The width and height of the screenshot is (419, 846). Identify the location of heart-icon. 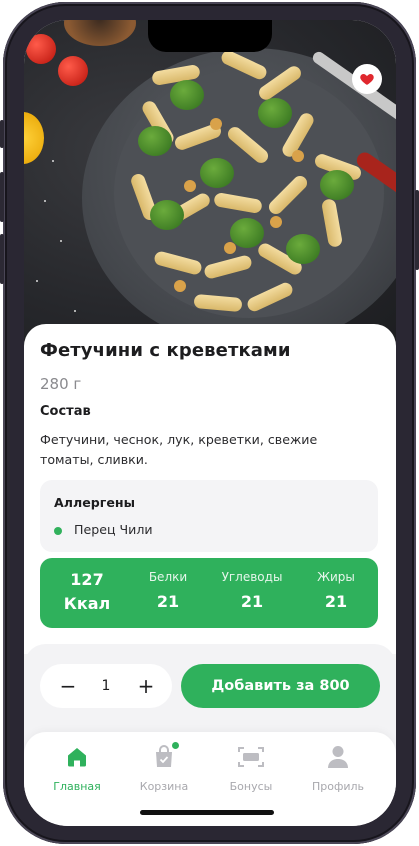
(367, 79).